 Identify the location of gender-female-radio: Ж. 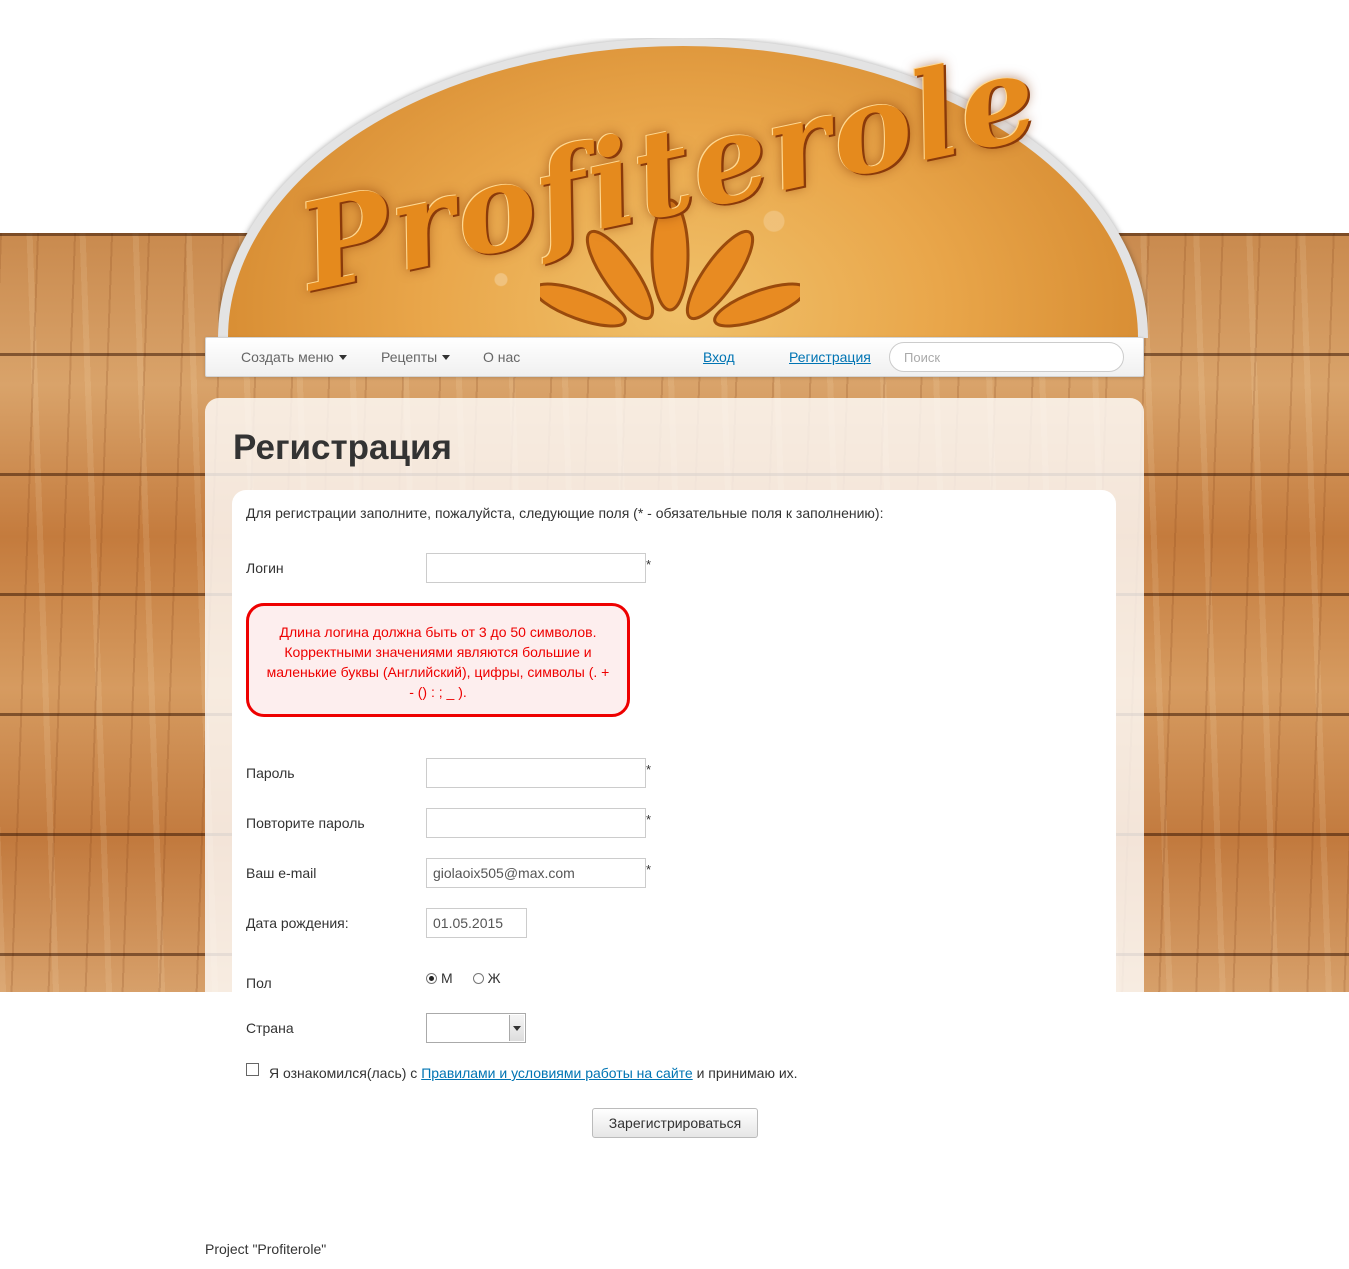
(486, 978).